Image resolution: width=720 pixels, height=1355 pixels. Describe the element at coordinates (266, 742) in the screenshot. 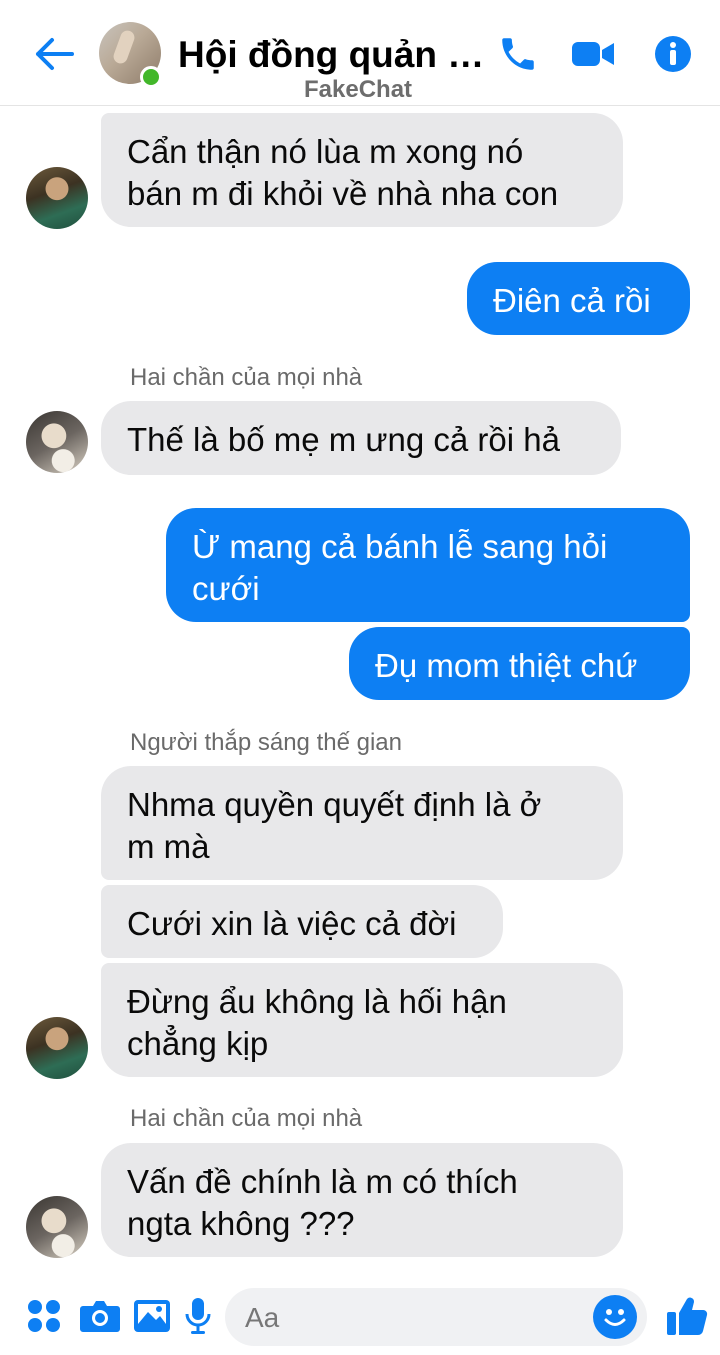

I see `sender-name: Người thắp sáng thế gian` at that location.